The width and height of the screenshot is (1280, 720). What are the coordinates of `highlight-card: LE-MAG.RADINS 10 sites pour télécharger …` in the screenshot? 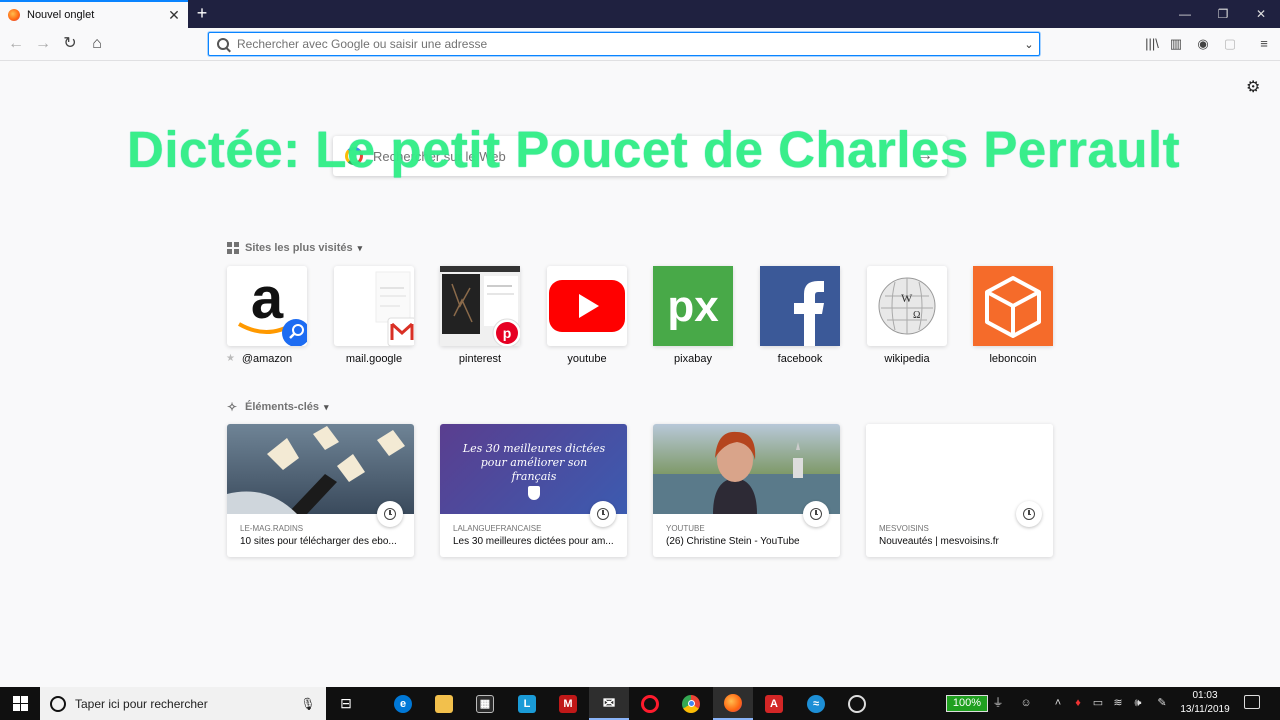 It's located at (320, 490).